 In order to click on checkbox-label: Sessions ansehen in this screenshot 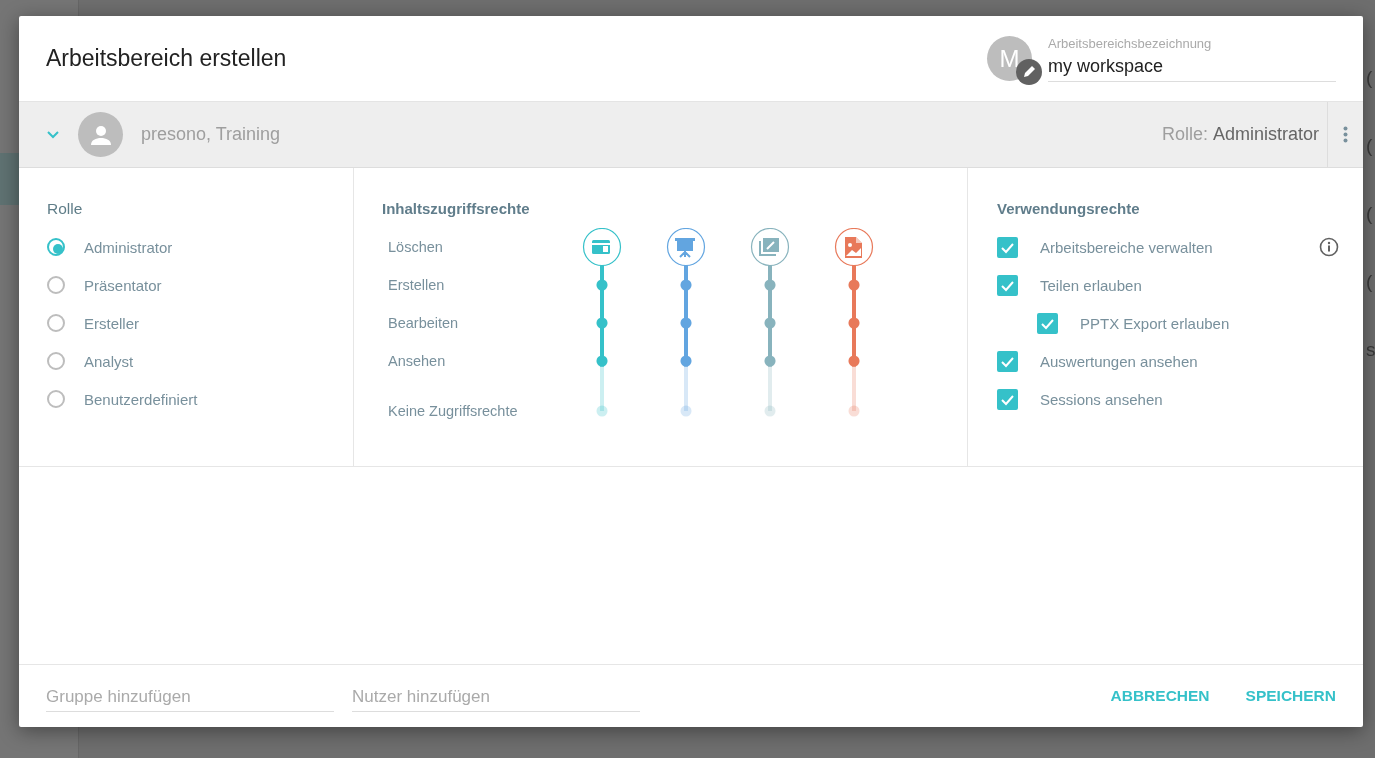, I will do `click(1102, 399)`.